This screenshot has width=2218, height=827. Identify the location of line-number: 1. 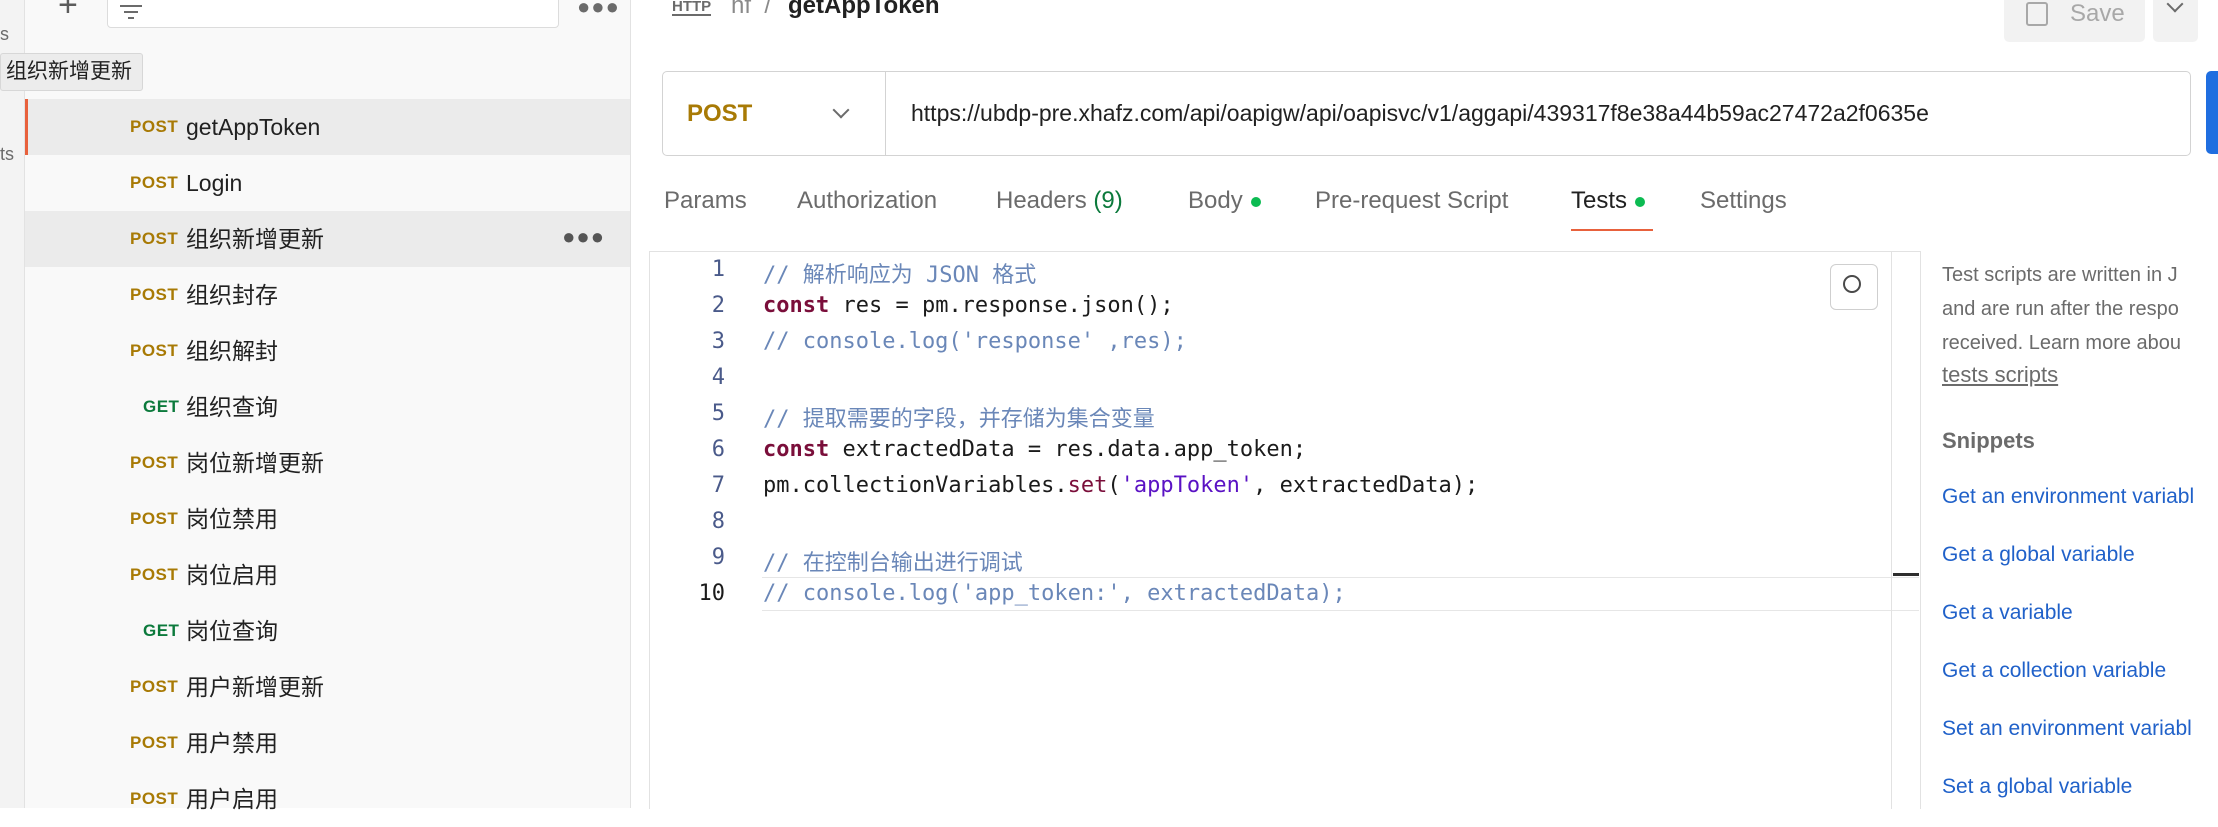
(718, 269).